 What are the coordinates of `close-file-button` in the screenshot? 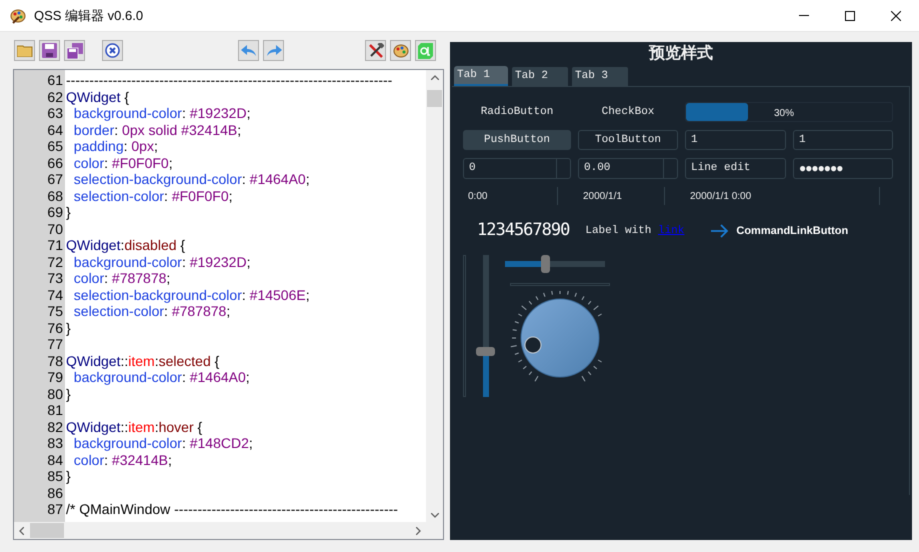 It's located at (112, 50).